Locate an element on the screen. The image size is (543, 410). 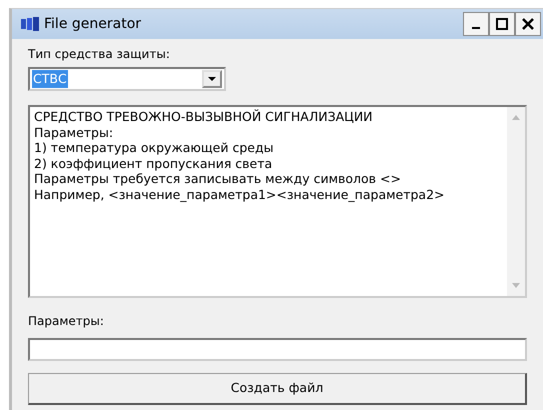
description-line: Например, <значение_параметра1><значение_параметра2> is located at coordinates (240, 194).